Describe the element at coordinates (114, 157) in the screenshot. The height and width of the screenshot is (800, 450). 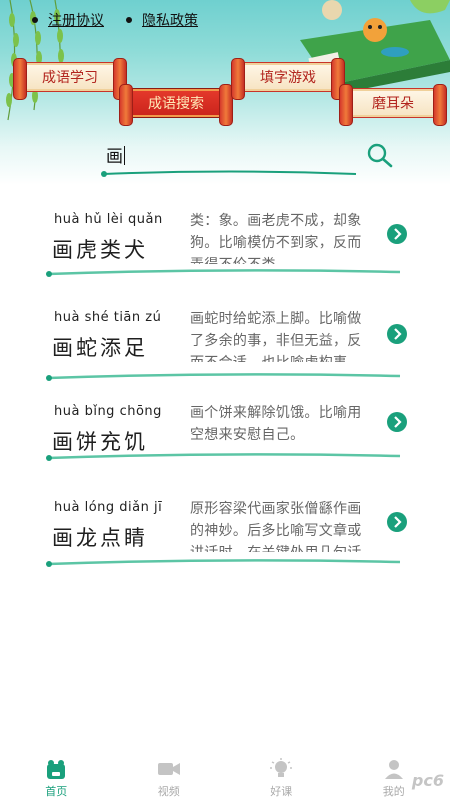
I see `search-input-value: 画` at that location.